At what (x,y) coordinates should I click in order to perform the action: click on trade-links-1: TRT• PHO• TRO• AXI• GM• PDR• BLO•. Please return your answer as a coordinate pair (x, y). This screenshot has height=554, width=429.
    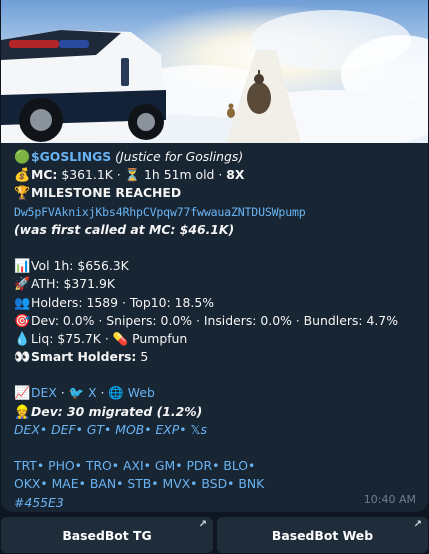
    Looking at the image, I should click on (134, 465).